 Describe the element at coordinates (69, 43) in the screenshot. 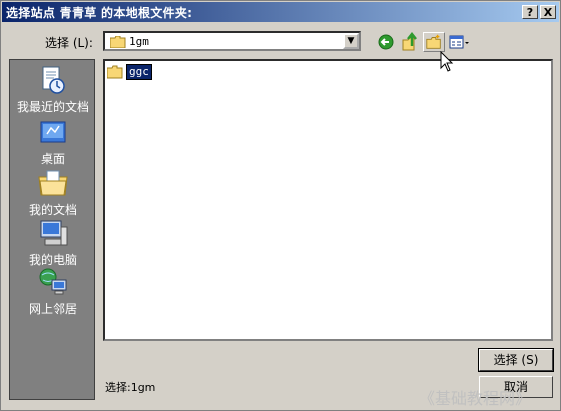

I see `lookin-label: 选择 (L):` at that location.